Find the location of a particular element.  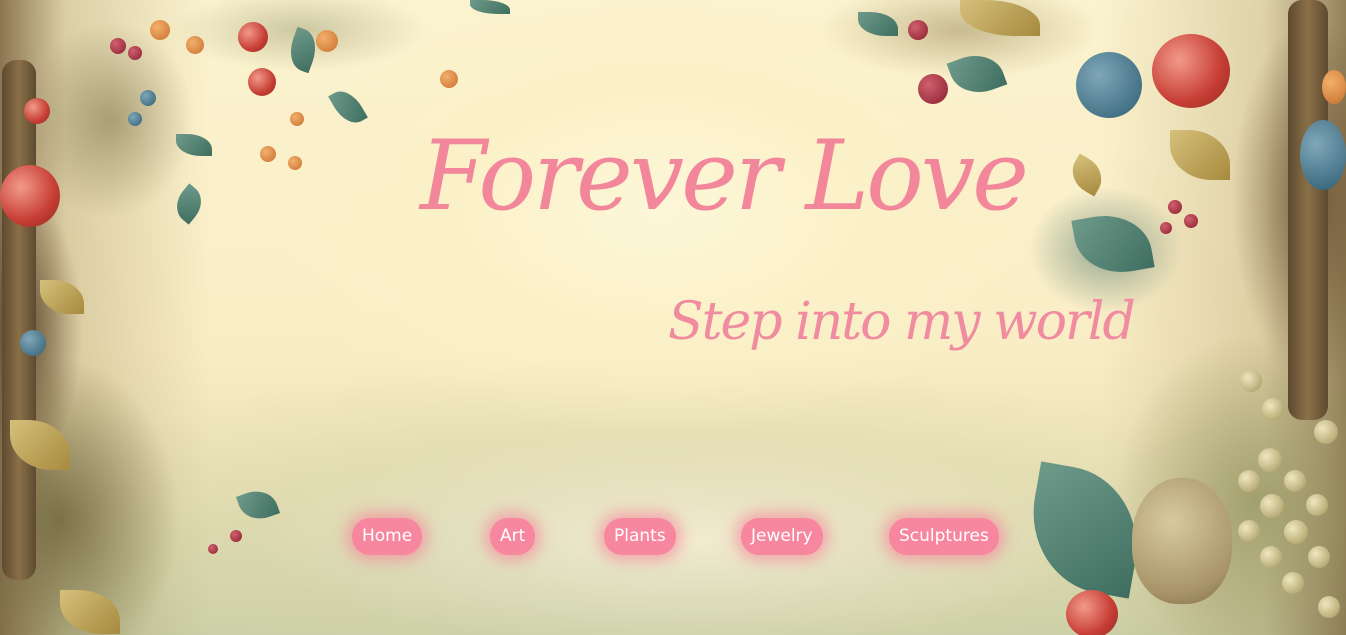

nav-link-sculptures: Sculptures is located at coordinates (944, 536).